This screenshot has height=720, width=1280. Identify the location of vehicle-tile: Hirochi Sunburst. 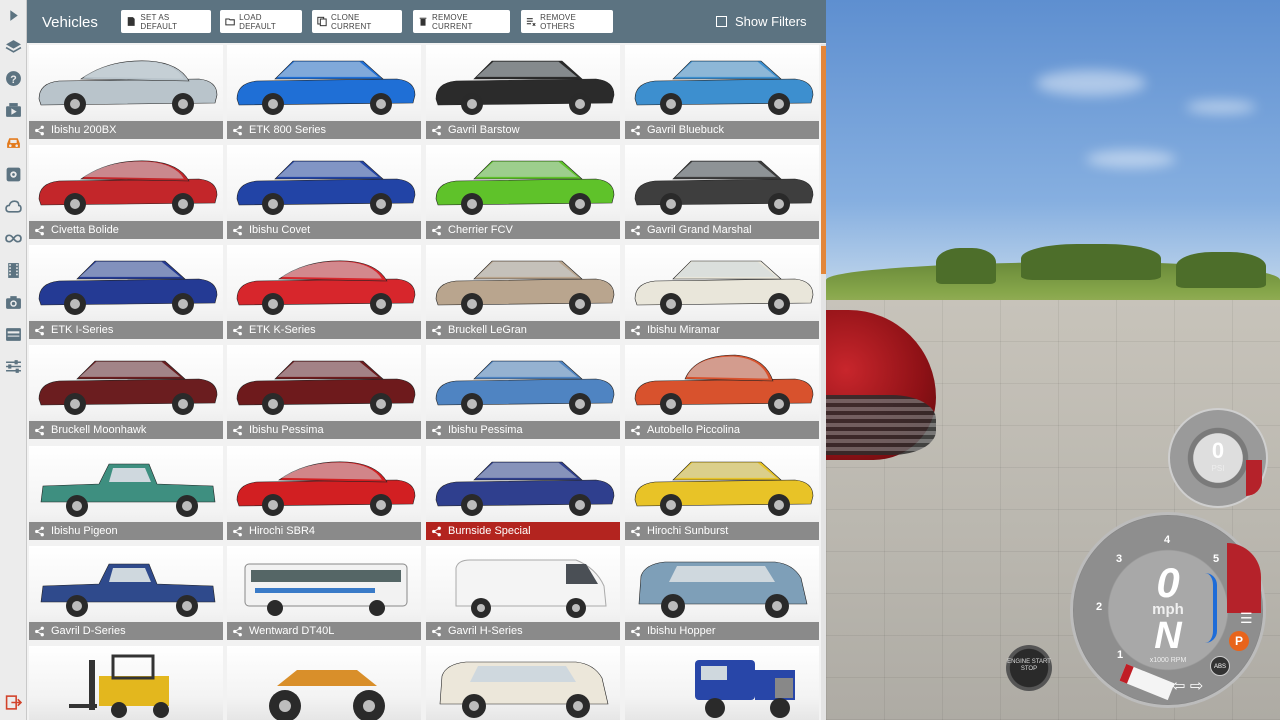
(722, 493).